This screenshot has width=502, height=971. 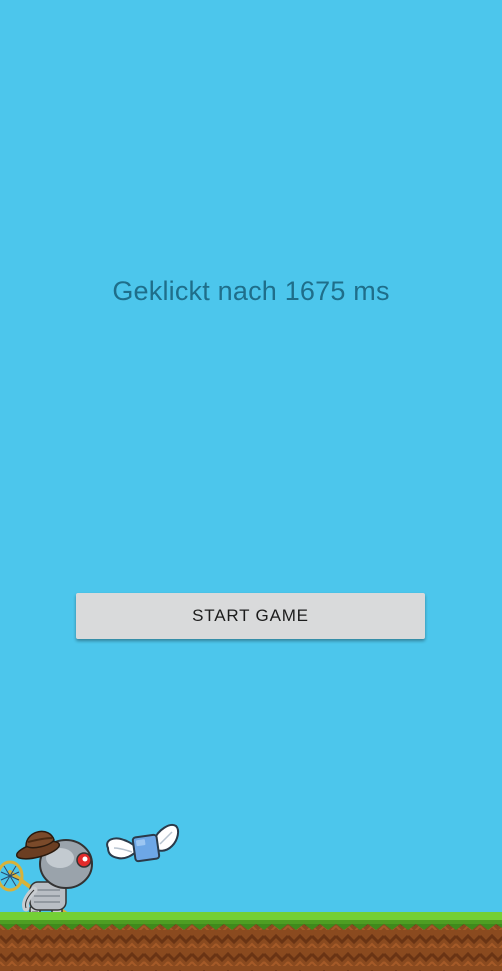 I want to click on winged-box-sprite, so click(x=143, y=843).